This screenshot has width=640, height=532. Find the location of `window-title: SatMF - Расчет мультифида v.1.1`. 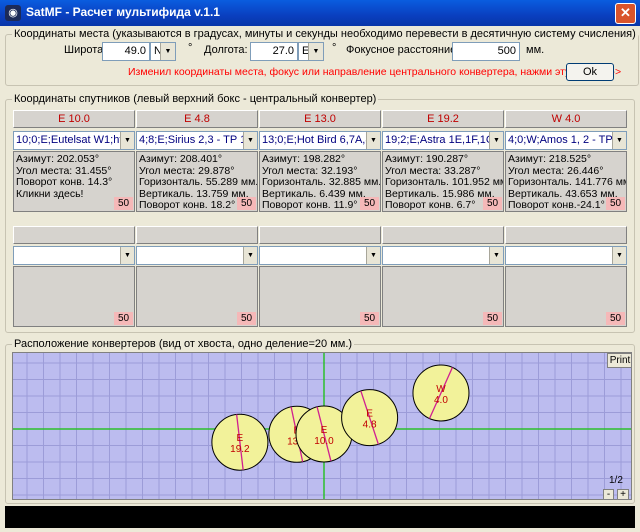

window-title: SatMF - Расчет мультифида v.1.1 is located at coordinates (123, 12).